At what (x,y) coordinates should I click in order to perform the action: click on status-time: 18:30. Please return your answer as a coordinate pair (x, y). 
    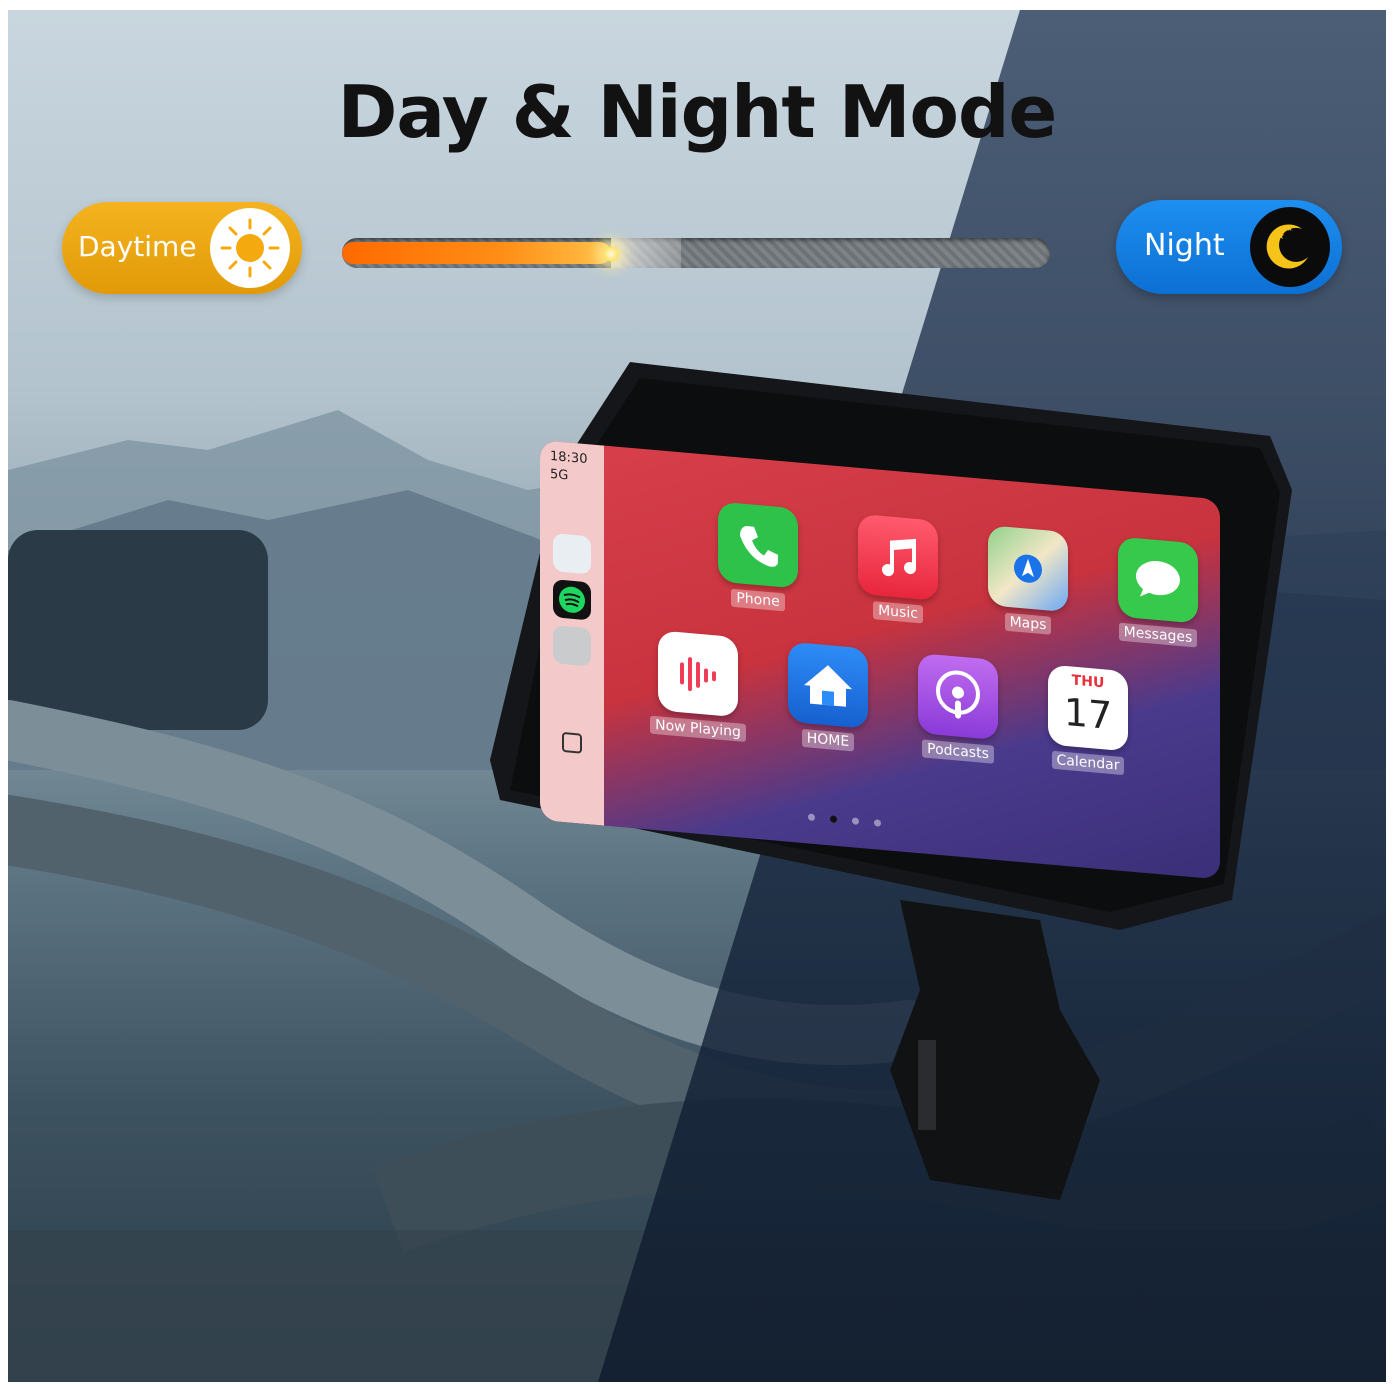
    Looking at the image, I should click on (569, 458).